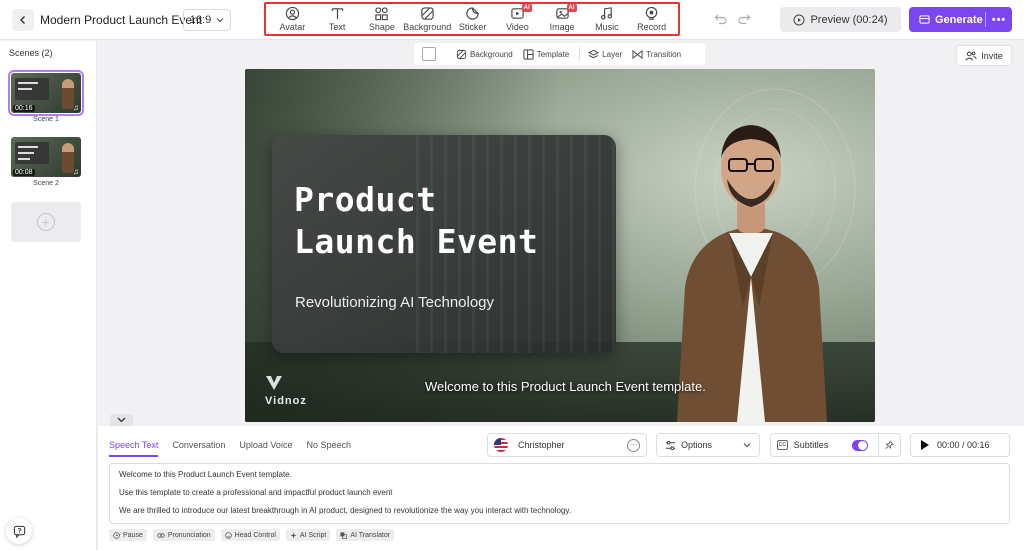  What do you see at coordinates (121, 20) in the screenshot?
I see `project-title: Modern Product Launch Event` at bounding box center [121, 20].